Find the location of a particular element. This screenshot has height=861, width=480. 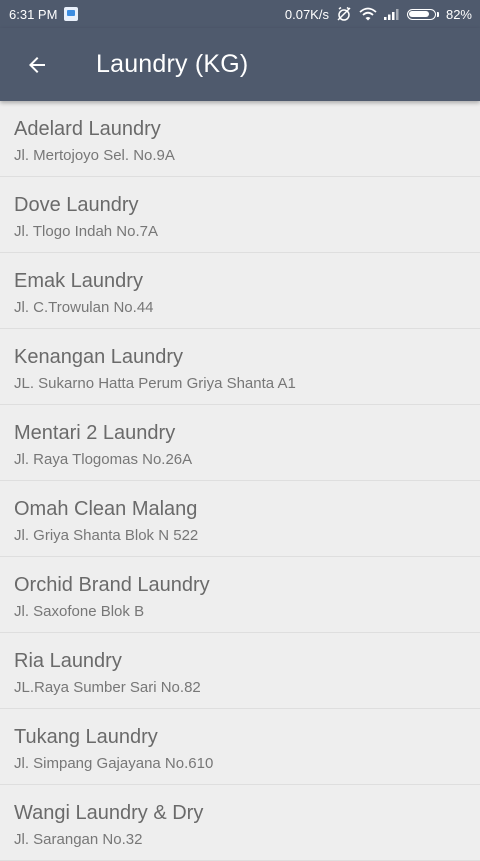

status-left: 6:31 PM is located at coordinates (44, 14).